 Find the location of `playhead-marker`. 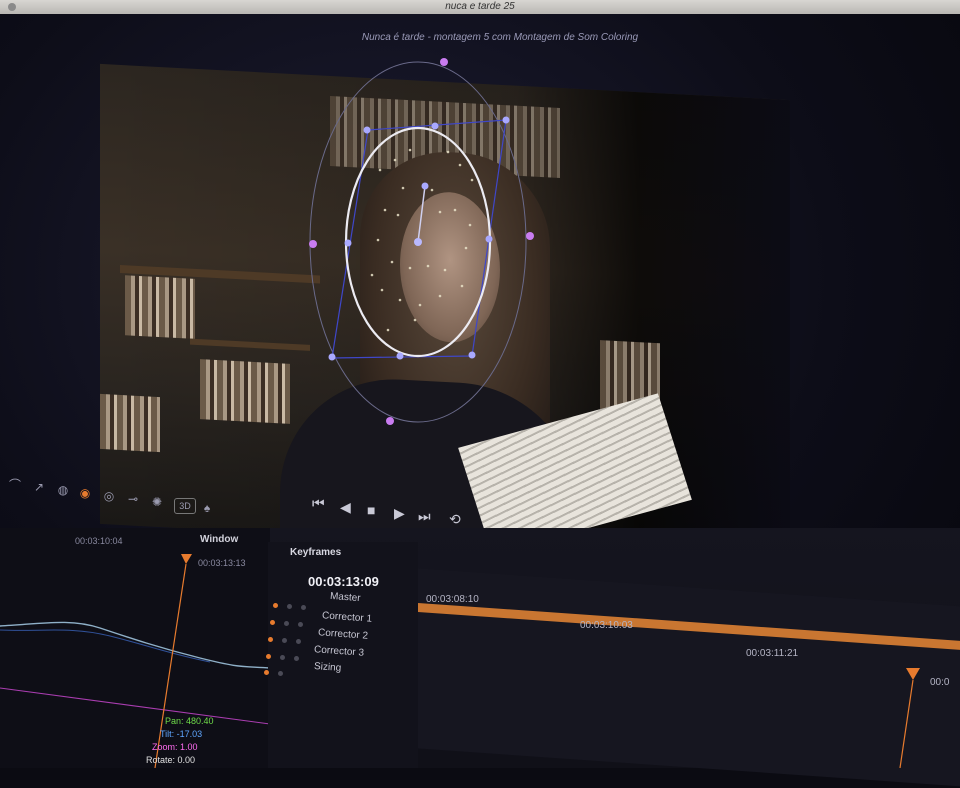

playhead-marker is located at coordinates (913, 674).